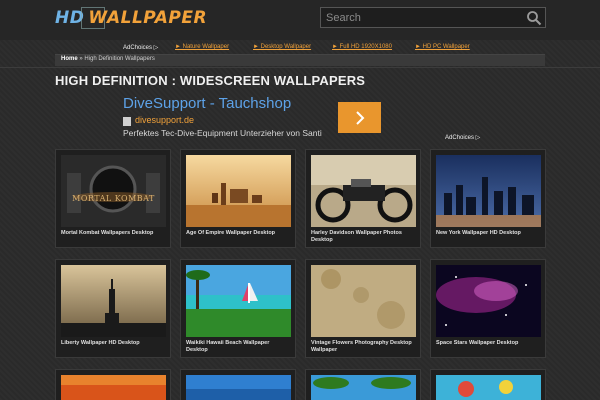 Image resolution: width=600 pixels, height=400 pixels. What do you see at coordinates (364, 237) in the screenshot?
I see `wallpaper-title: Harley Davidson Wallpaper Photos Desktop` at bounding box center [364, 237].